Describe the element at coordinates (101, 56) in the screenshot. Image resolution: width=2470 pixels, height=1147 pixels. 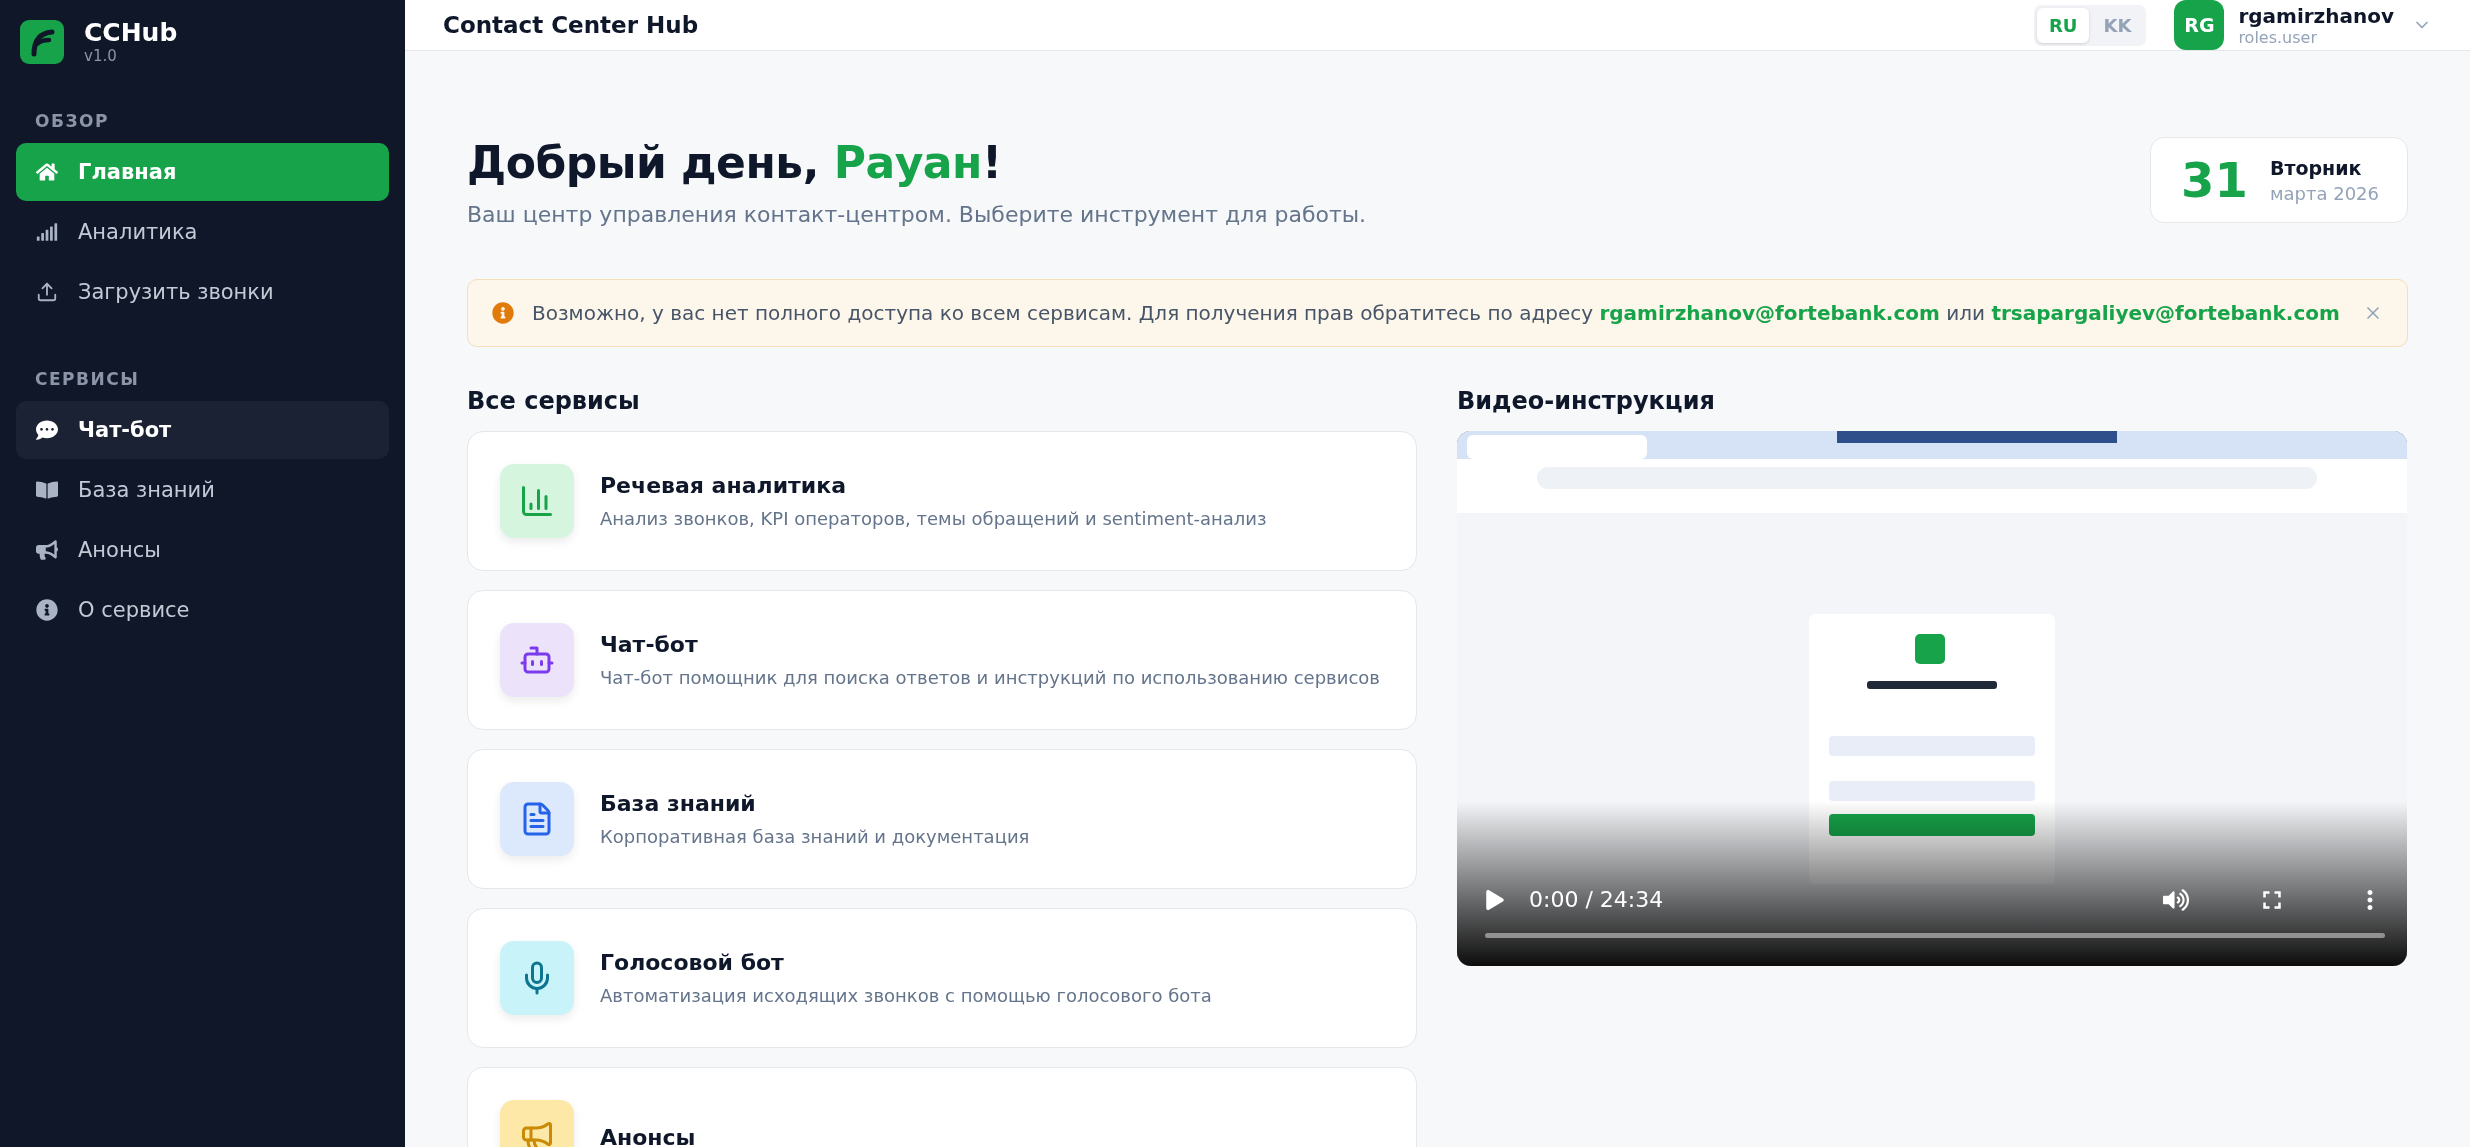
I see `app-version: v1.0` at that location.